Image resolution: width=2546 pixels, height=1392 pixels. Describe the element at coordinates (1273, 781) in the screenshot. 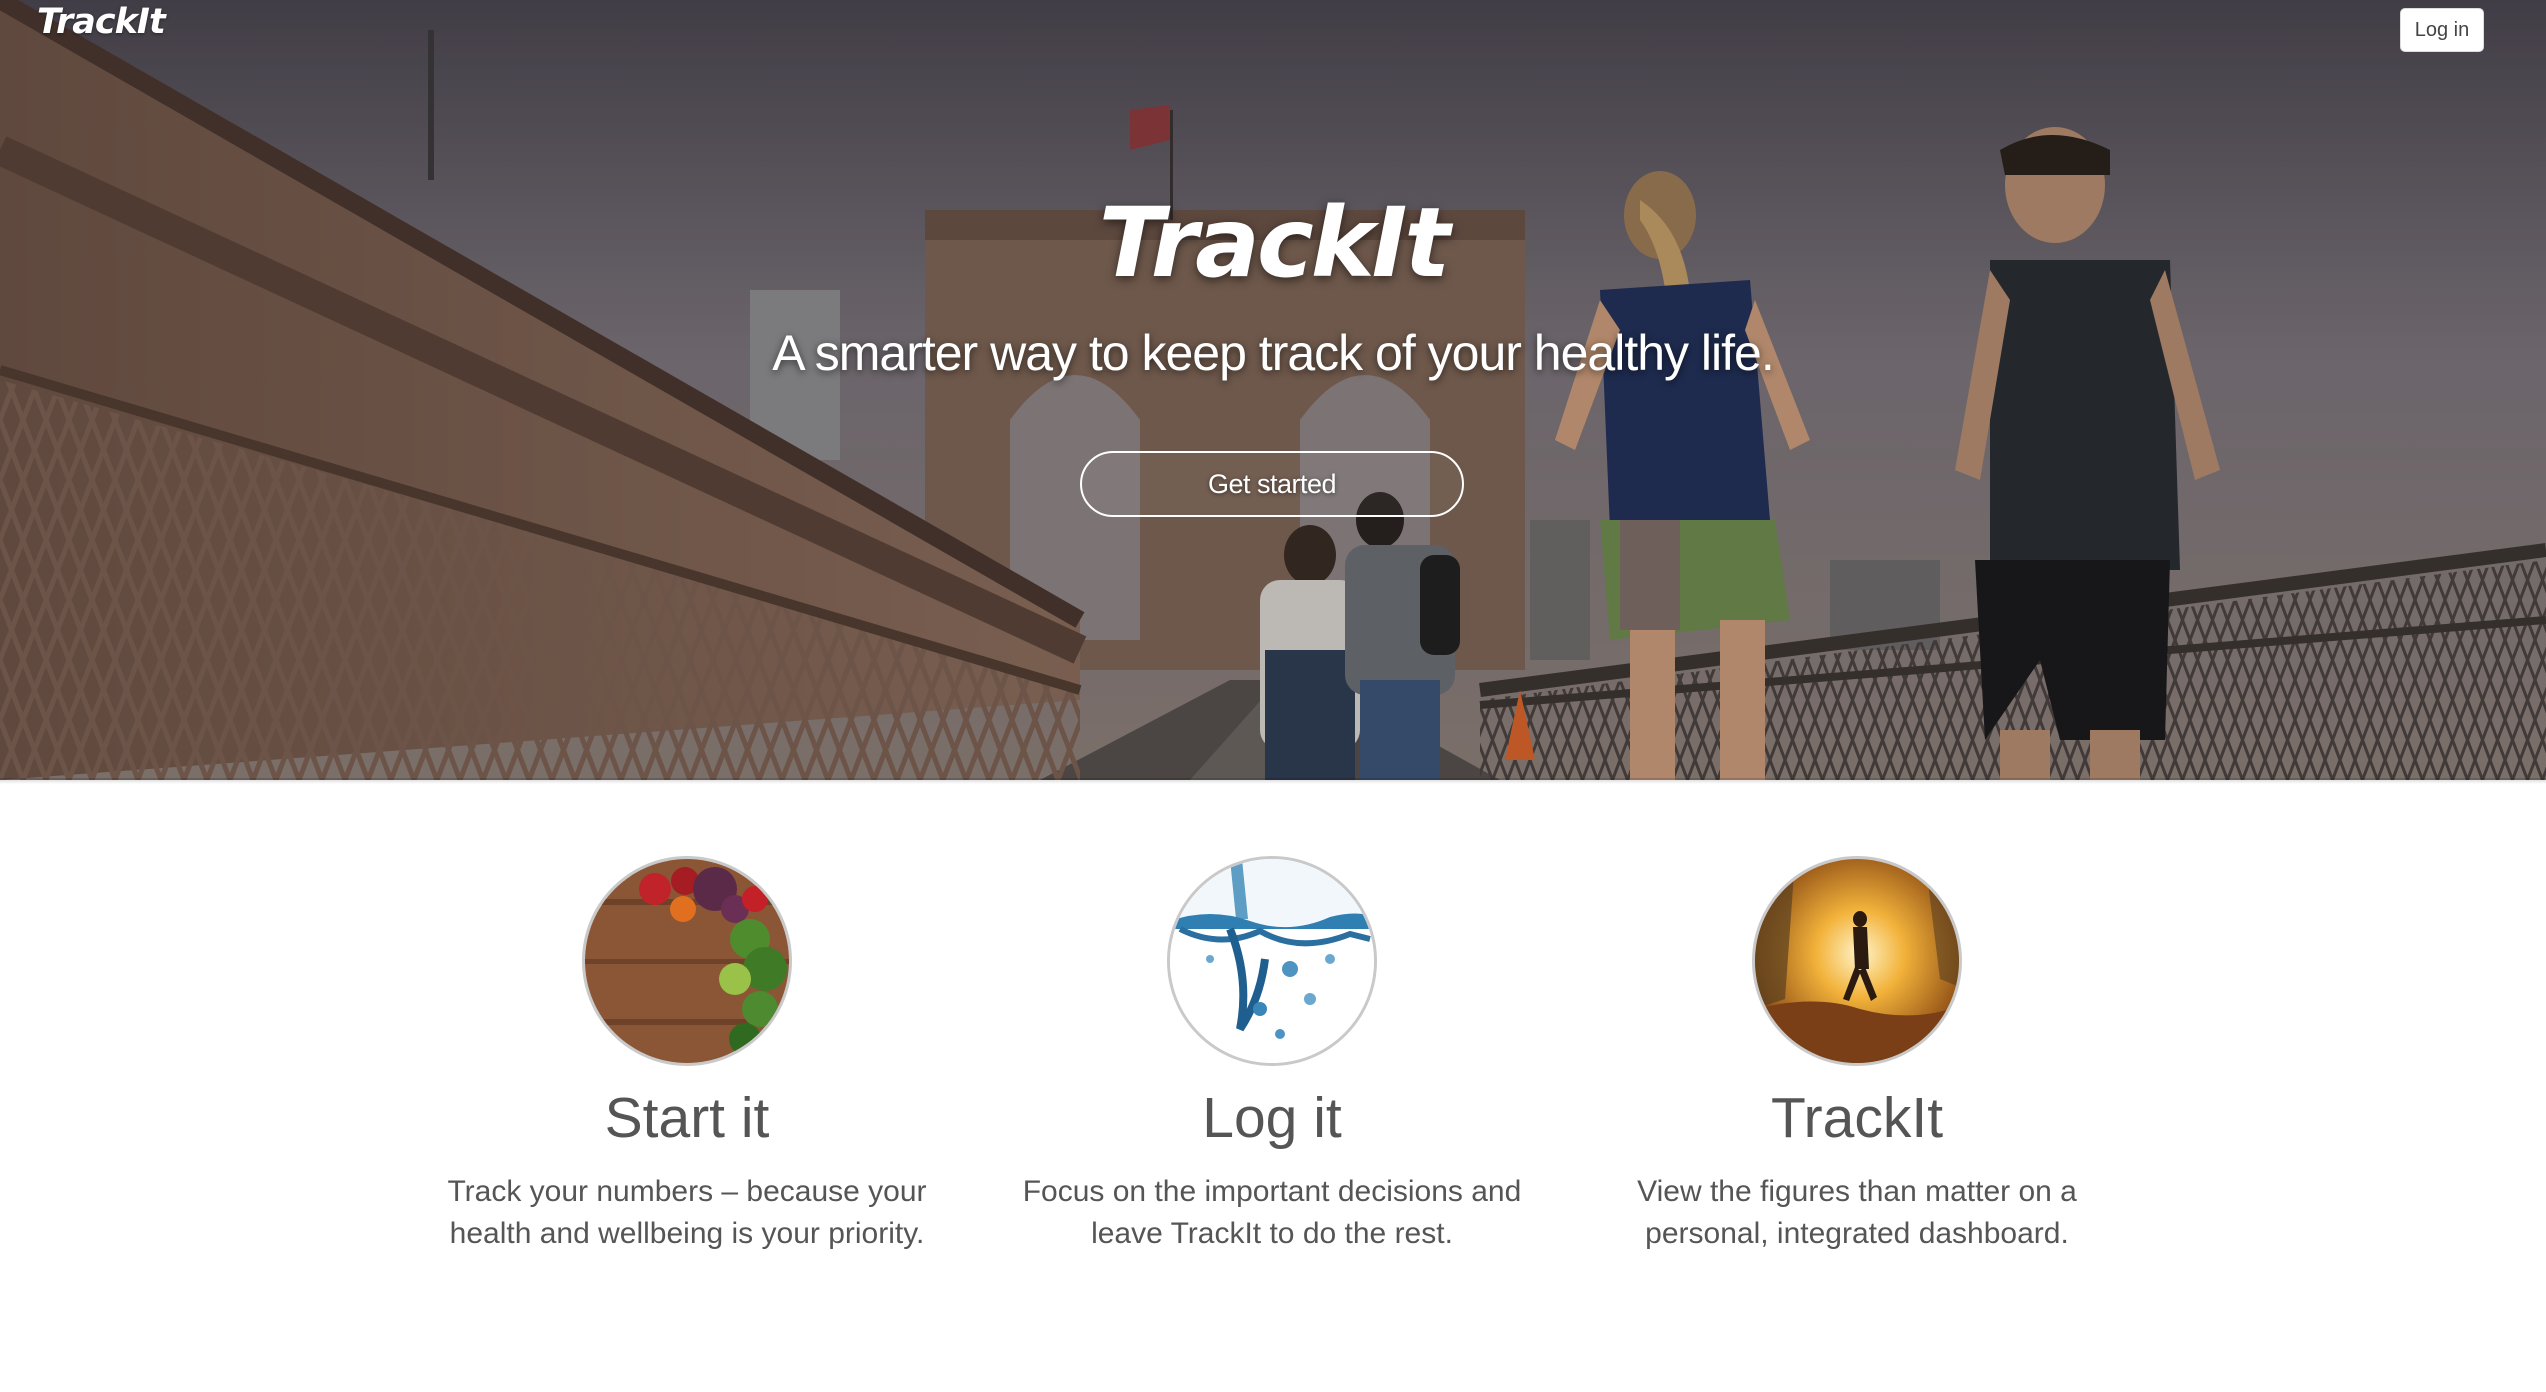

I see `hero-divider` at that location.